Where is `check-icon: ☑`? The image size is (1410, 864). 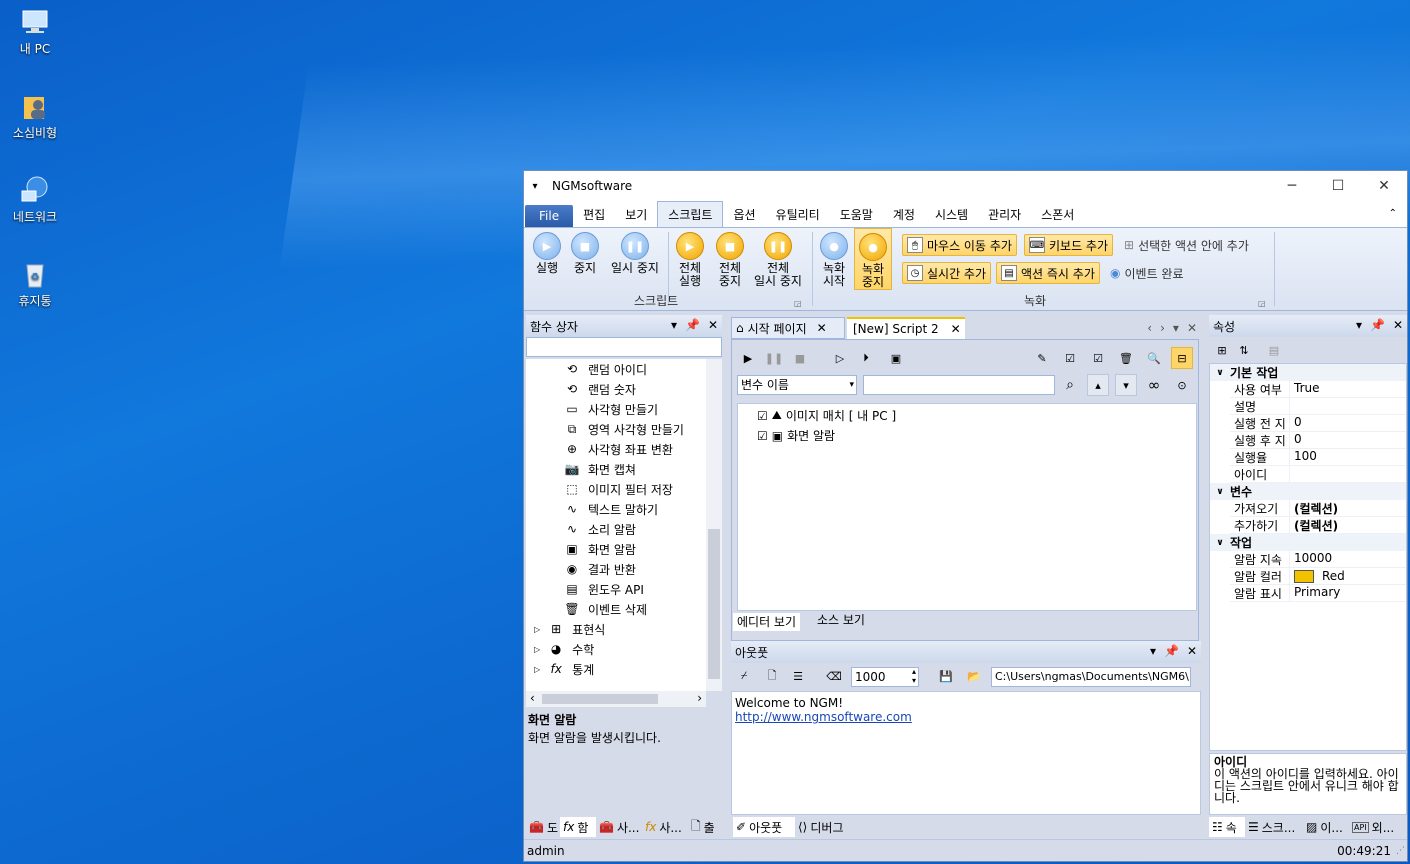 check-icon: ☑ is located at coordinates (1098, 358).